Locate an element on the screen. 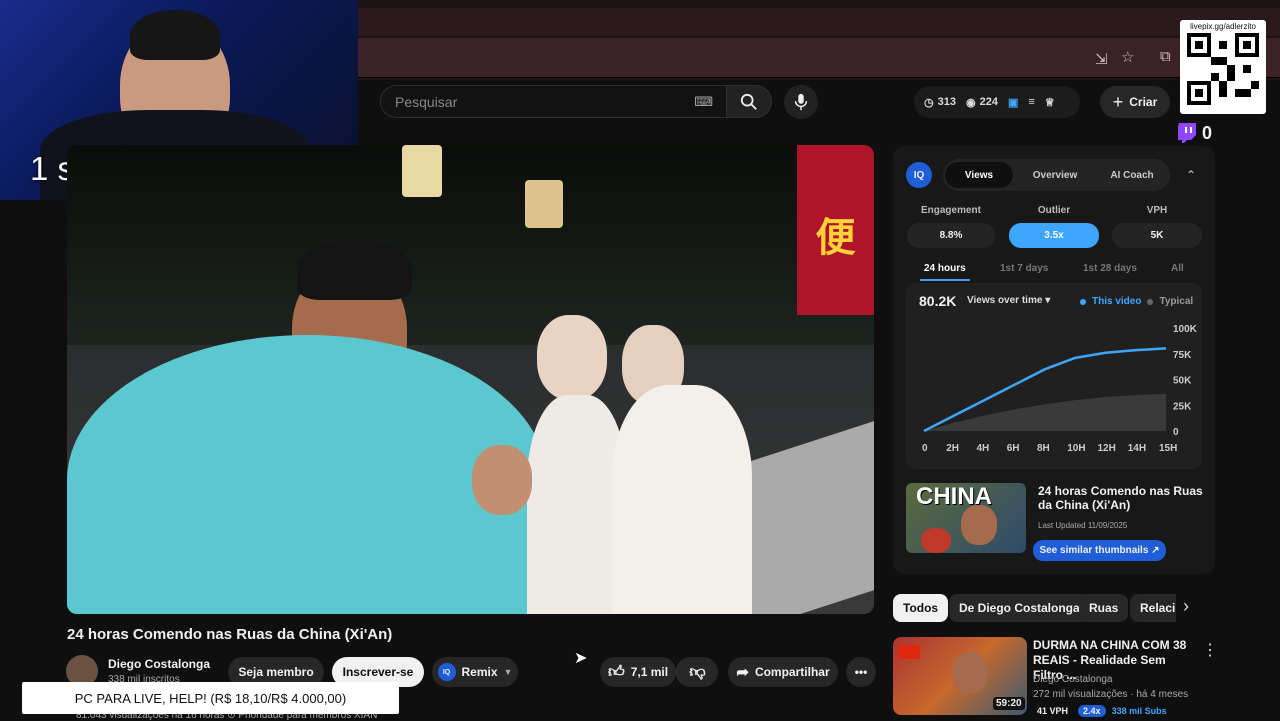  address-bar is located at coordinates (819, 58).